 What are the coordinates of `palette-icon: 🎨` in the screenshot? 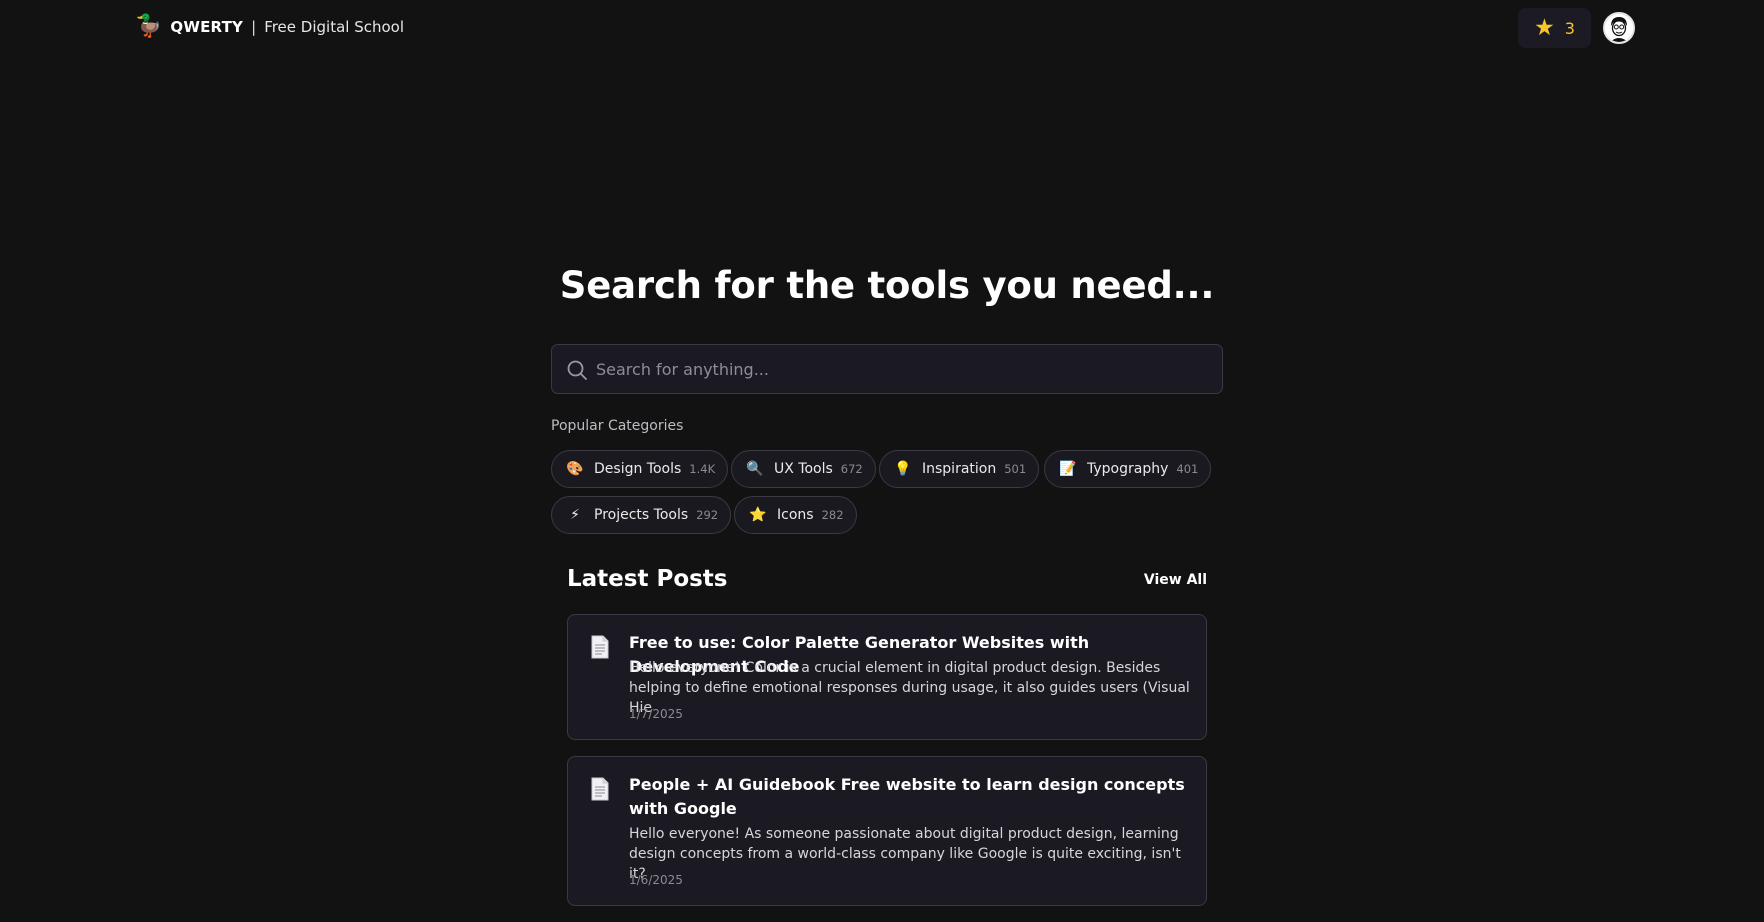 It's located at (575, 469).